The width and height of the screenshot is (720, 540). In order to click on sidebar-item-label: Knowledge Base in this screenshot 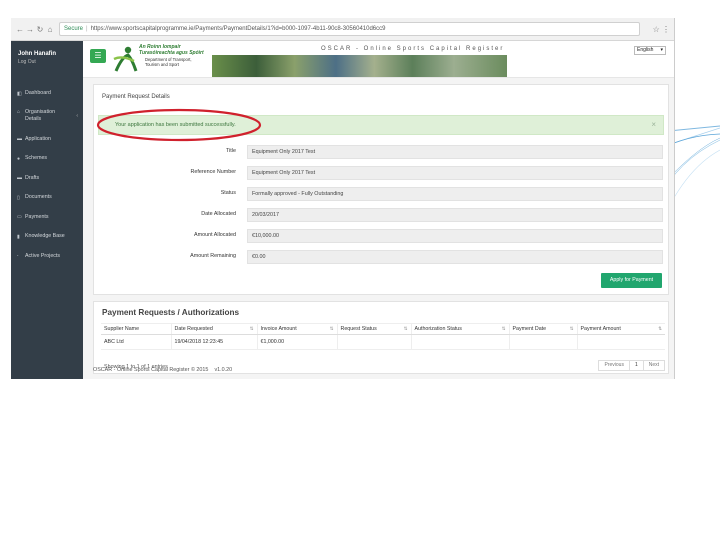, I will do `click(45, 236)`.